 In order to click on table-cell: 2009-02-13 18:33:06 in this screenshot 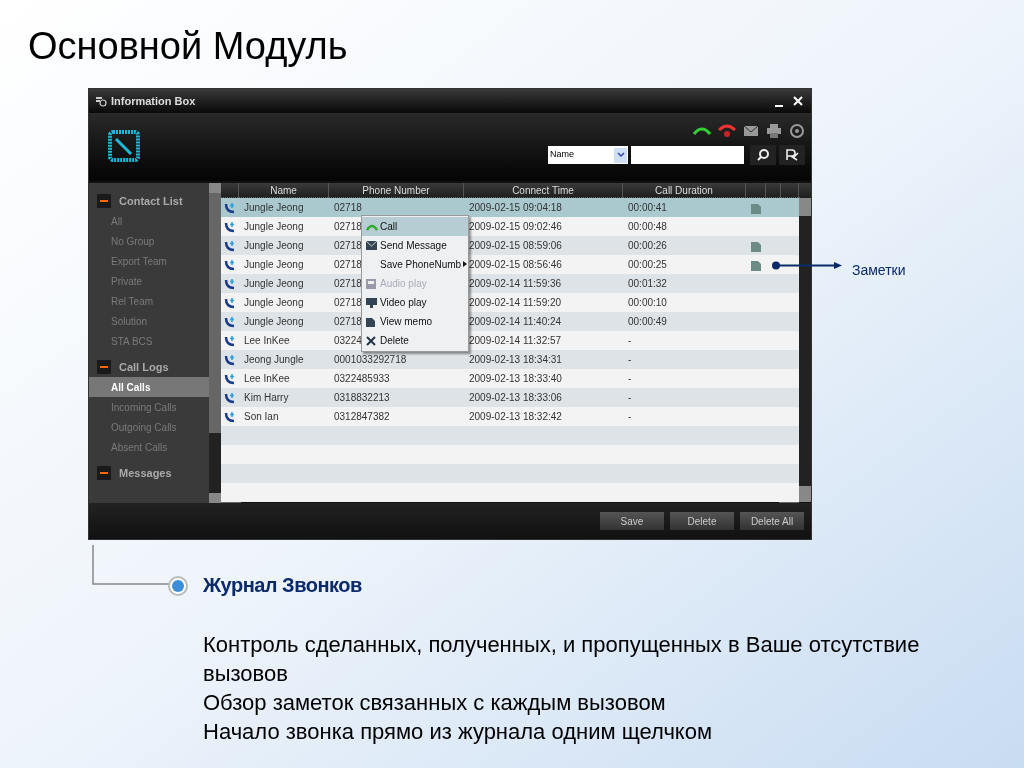, I will do `click(515, 397)`.